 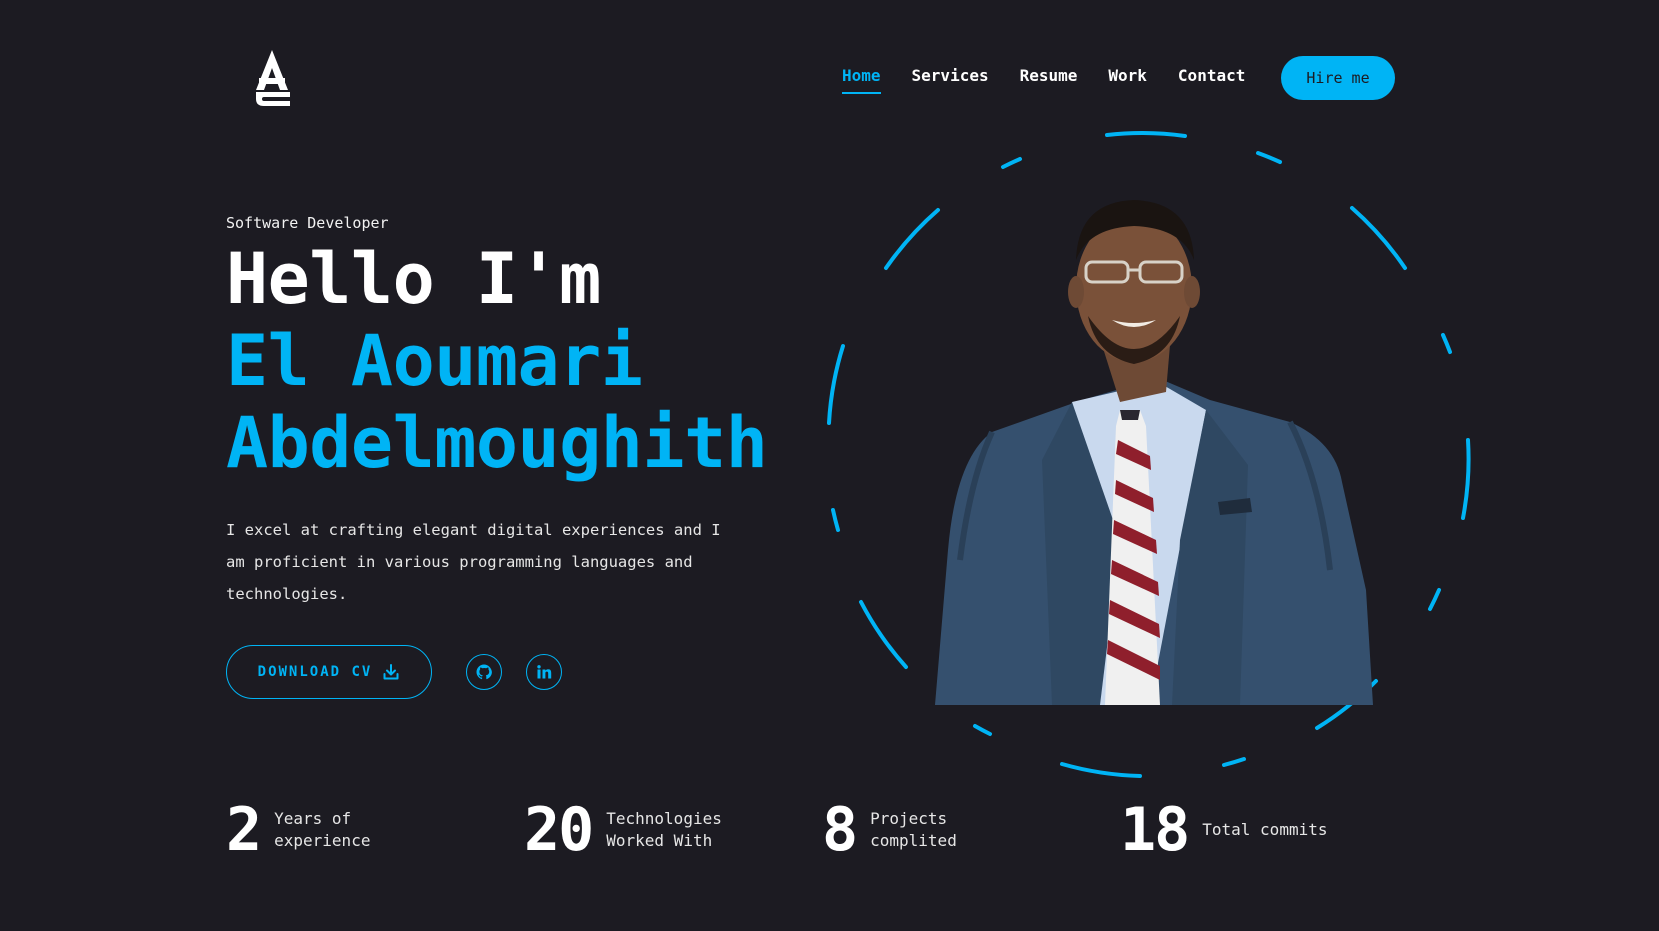 I want to click on role-label: Software Developer, so click(x=307, y=223).